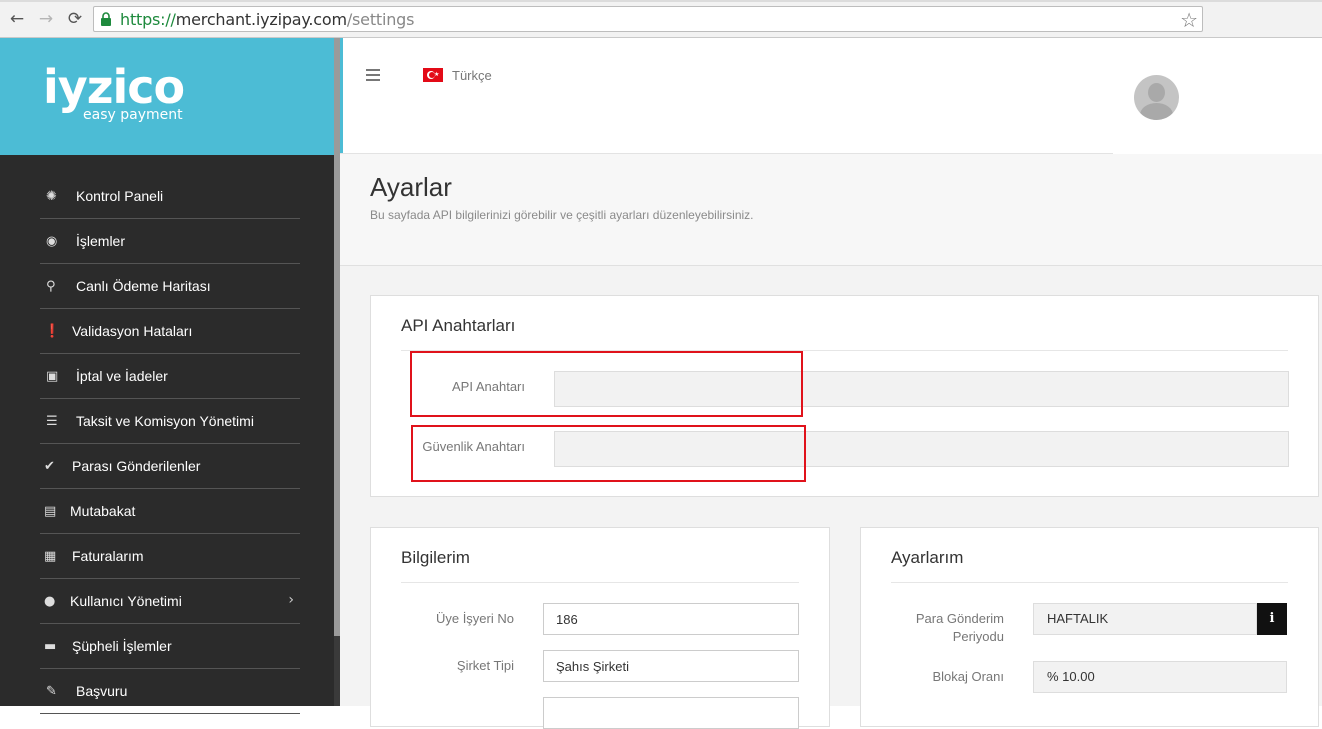  I want to click on excel-file-icon: ▤, so click(50, 511).